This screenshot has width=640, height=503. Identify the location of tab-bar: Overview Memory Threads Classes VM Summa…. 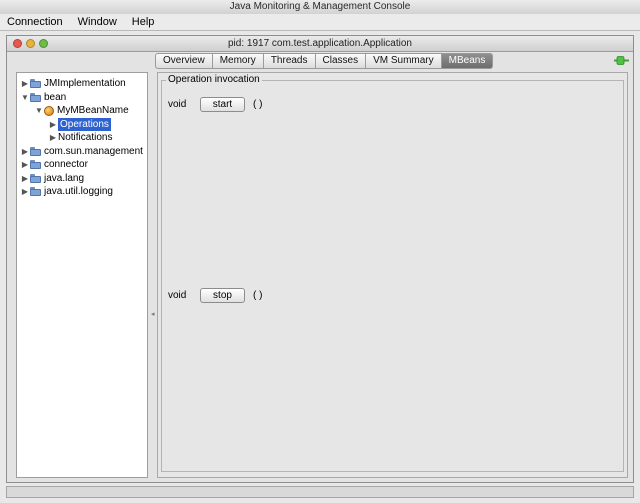
(324, 61).